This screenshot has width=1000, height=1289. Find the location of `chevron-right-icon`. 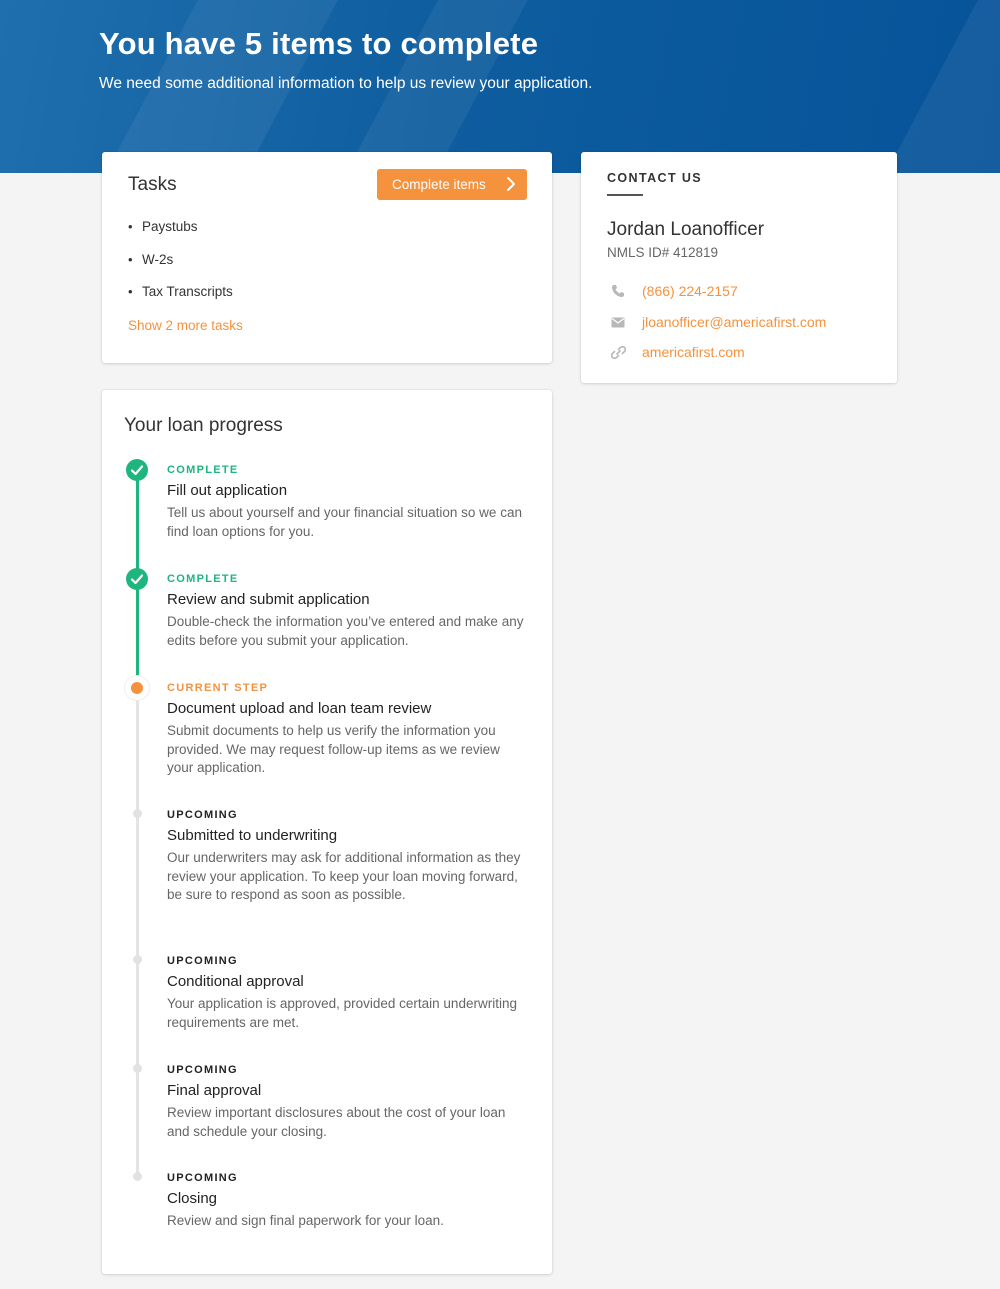

chevron-right-icon is located at coordinates (511, 184).